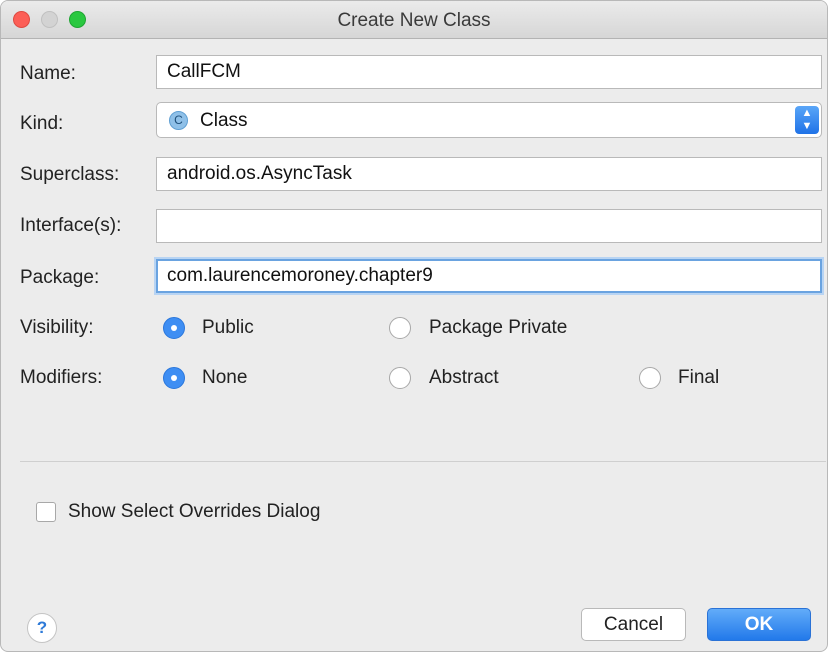 The image size is (828, 652). What do you see at coordinates (48, 73) in the screenshot?
I see `name-label: Name:` at bounding box center [48, 73].